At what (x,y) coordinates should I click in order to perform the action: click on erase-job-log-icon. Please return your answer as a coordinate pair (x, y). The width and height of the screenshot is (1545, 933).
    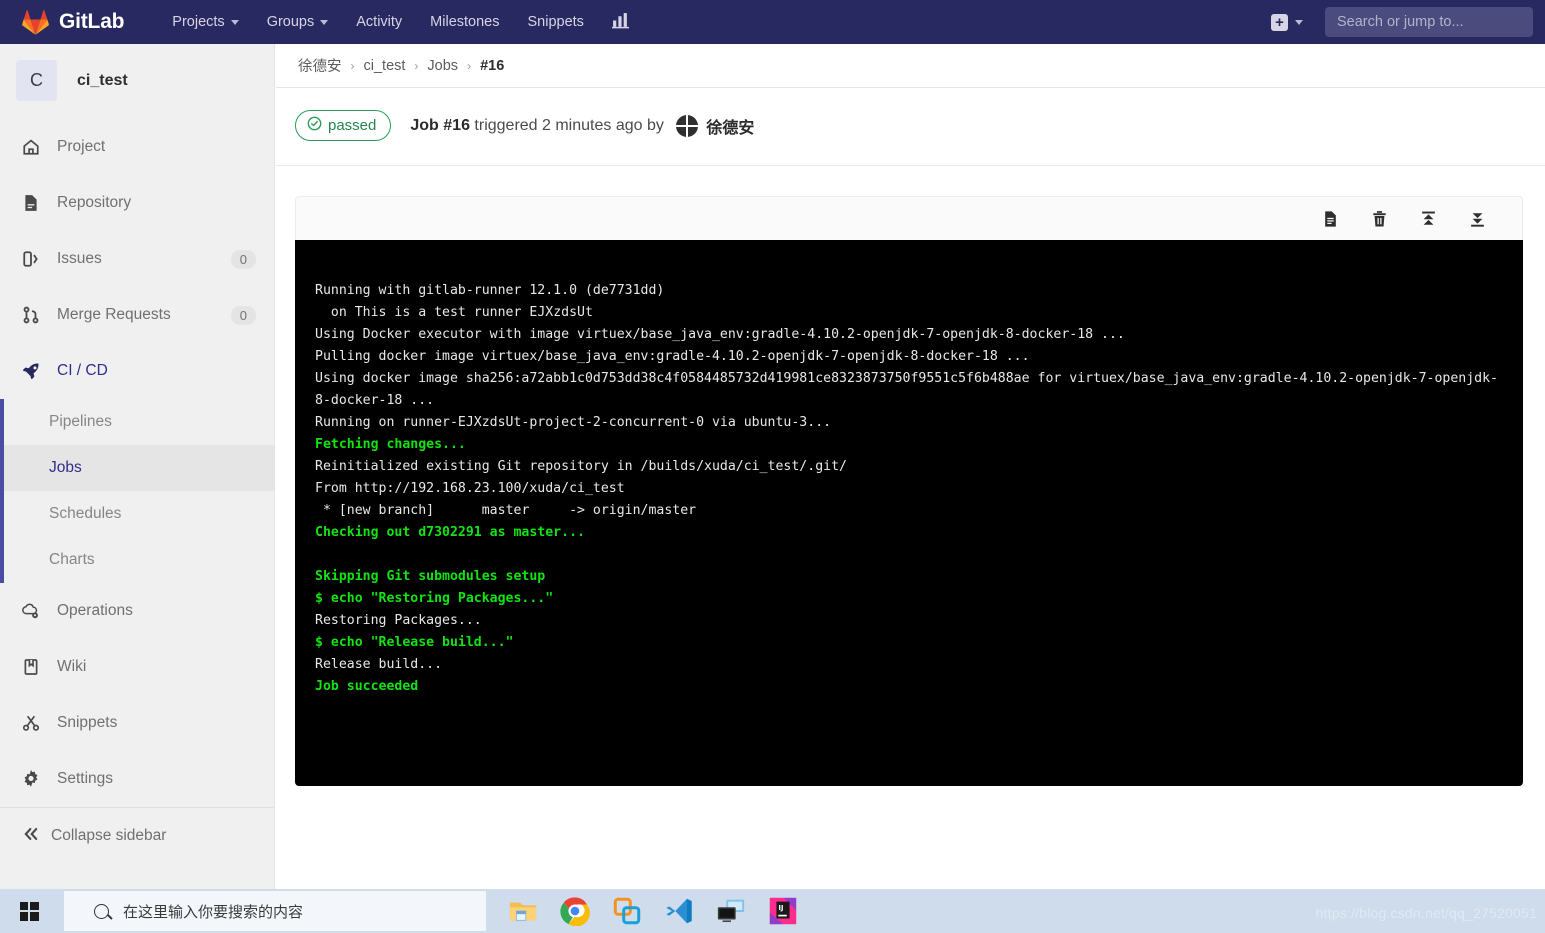
    Looking at the image, I should click on (1379, 219).